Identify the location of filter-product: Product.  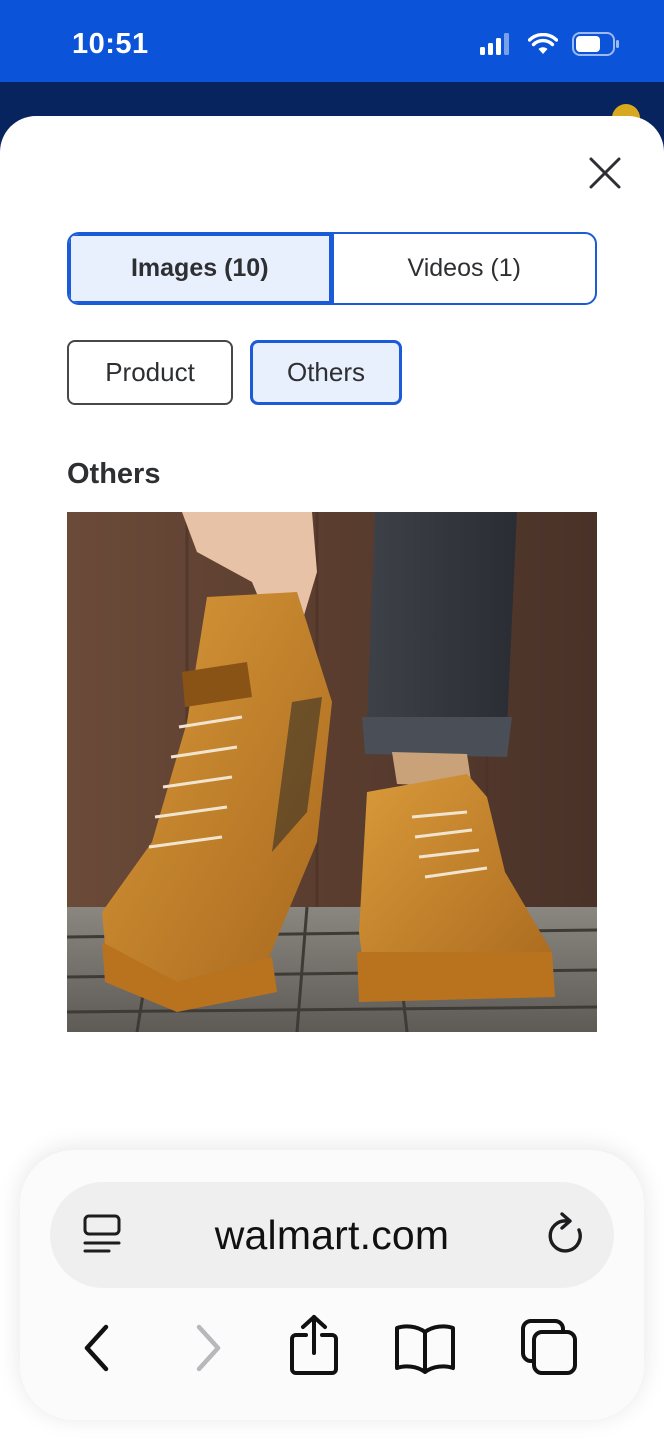
(150, 372).